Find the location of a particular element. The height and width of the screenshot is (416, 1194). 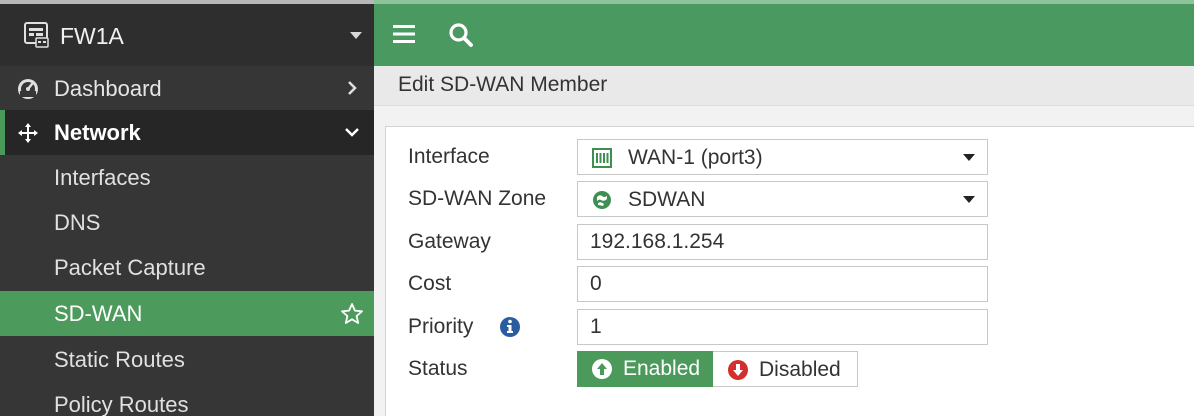

interface-label: Interface is located at coordinates (449, 156).